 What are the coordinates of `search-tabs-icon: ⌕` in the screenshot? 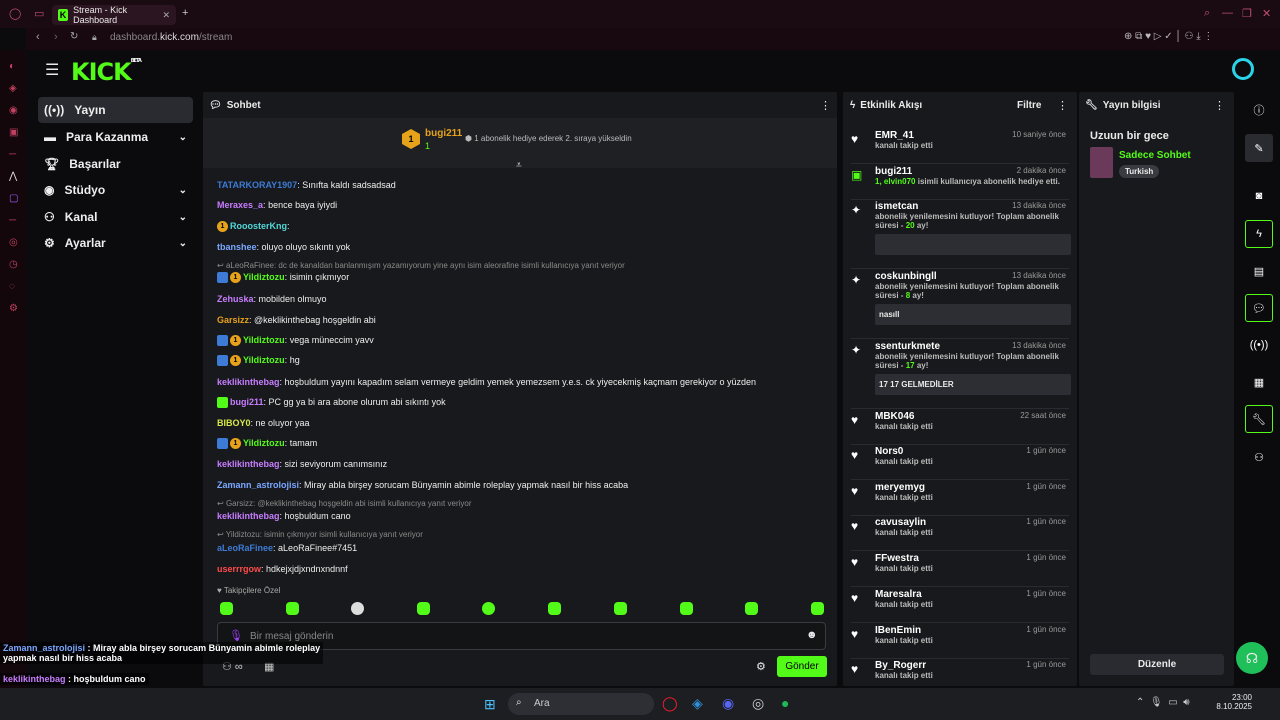 It's located at (1207, 13).